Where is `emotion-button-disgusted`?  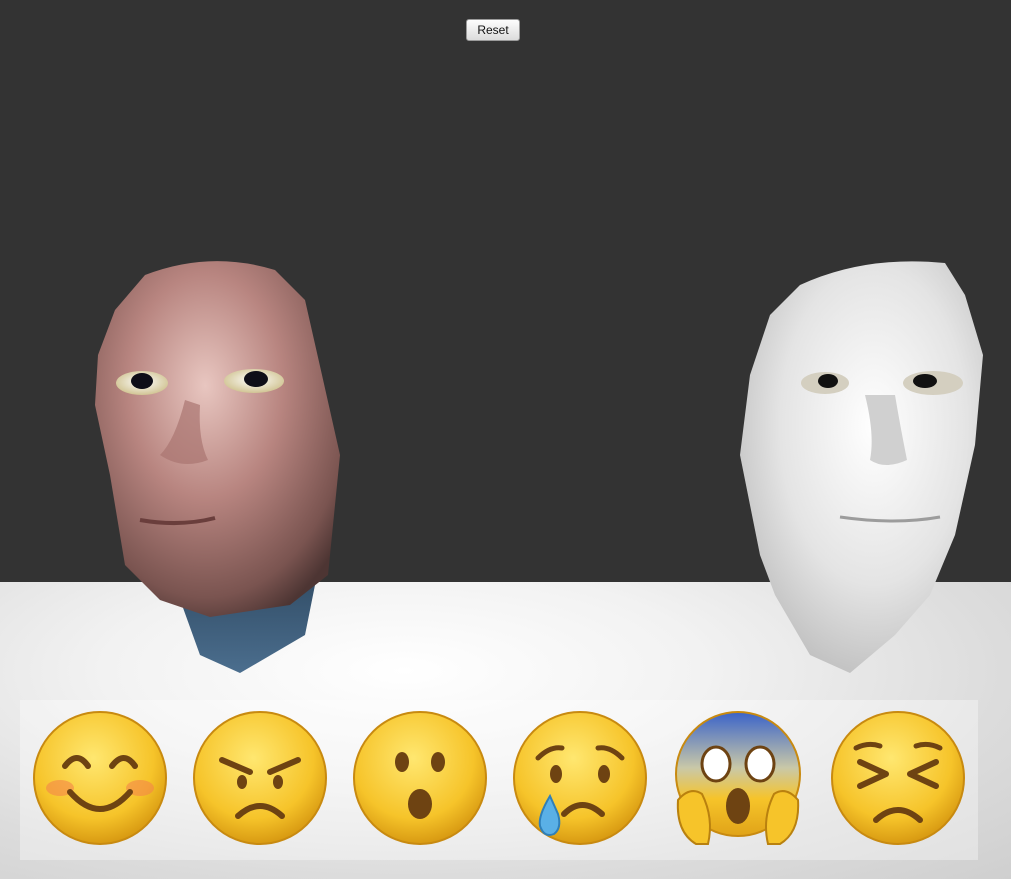 emotion-button-disgusted is located at coordinates (898, 778).